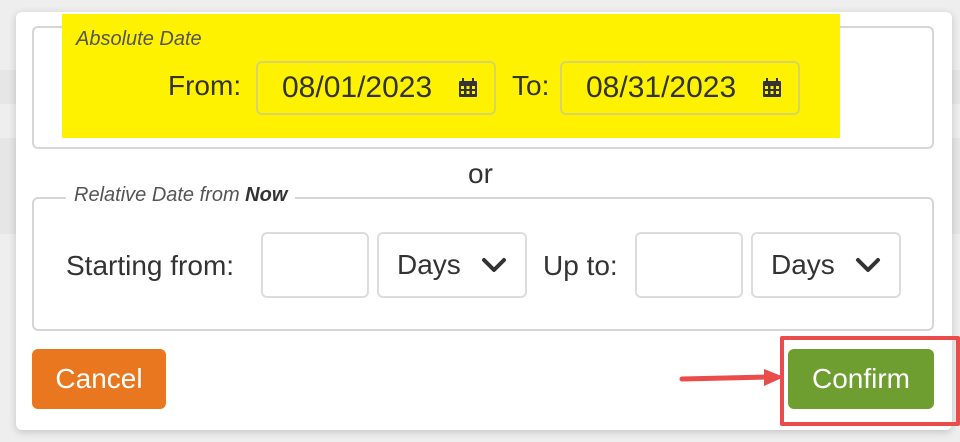 The height and width of the screenshot is (442, 960). Describe the element at coordinates (731, 377) in the screenshot. I see `arrow-annotation` at that location.